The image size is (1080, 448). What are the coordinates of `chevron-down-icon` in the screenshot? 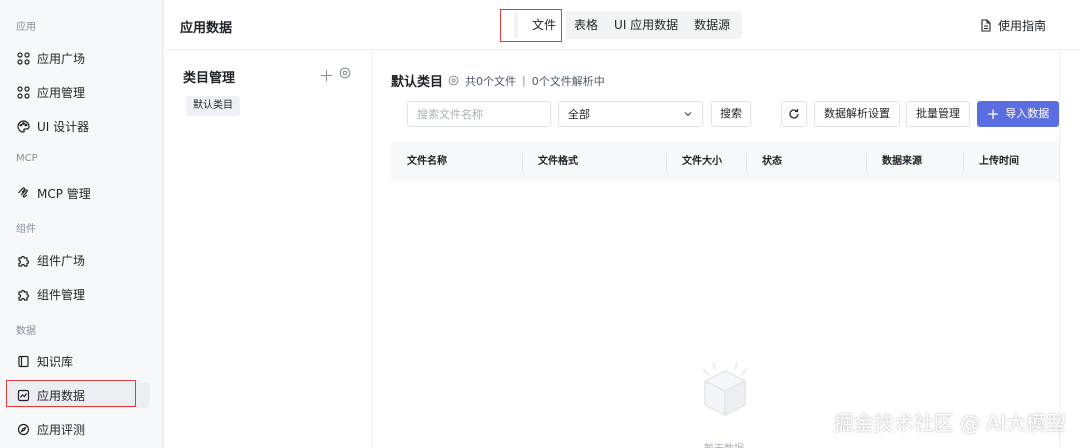 It's located at (688, 114).